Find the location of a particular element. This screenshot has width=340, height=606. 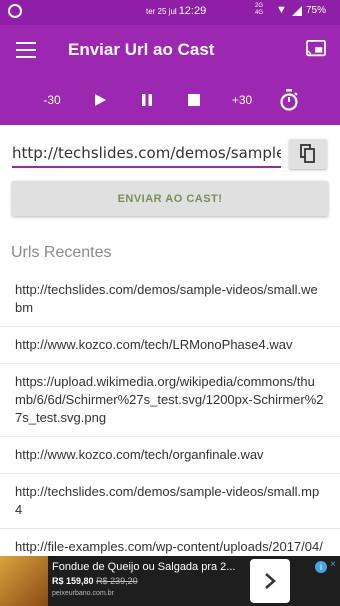

network-top-label: 2G is located at coordinates (259, 6).